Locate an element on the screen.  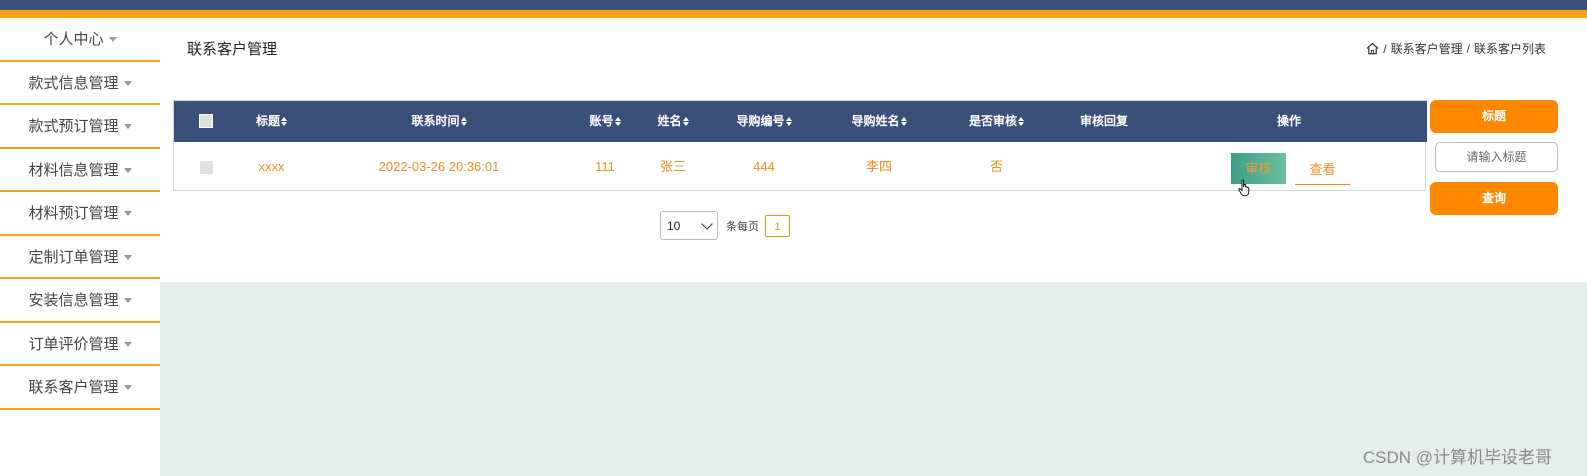
sidebar-item-label: 安装信息管理 is located at coordinates (73, 301).